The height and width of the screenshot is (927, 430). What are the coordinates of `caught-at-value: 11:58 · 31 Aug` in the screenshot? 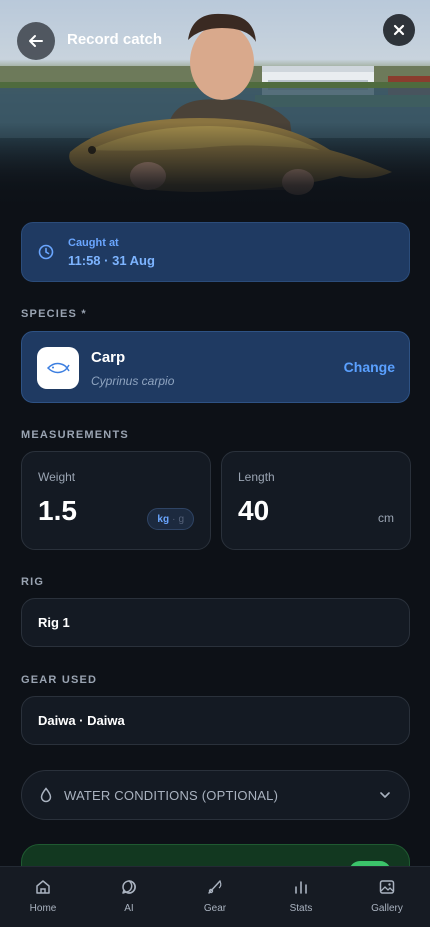 It's located at (111, 260).